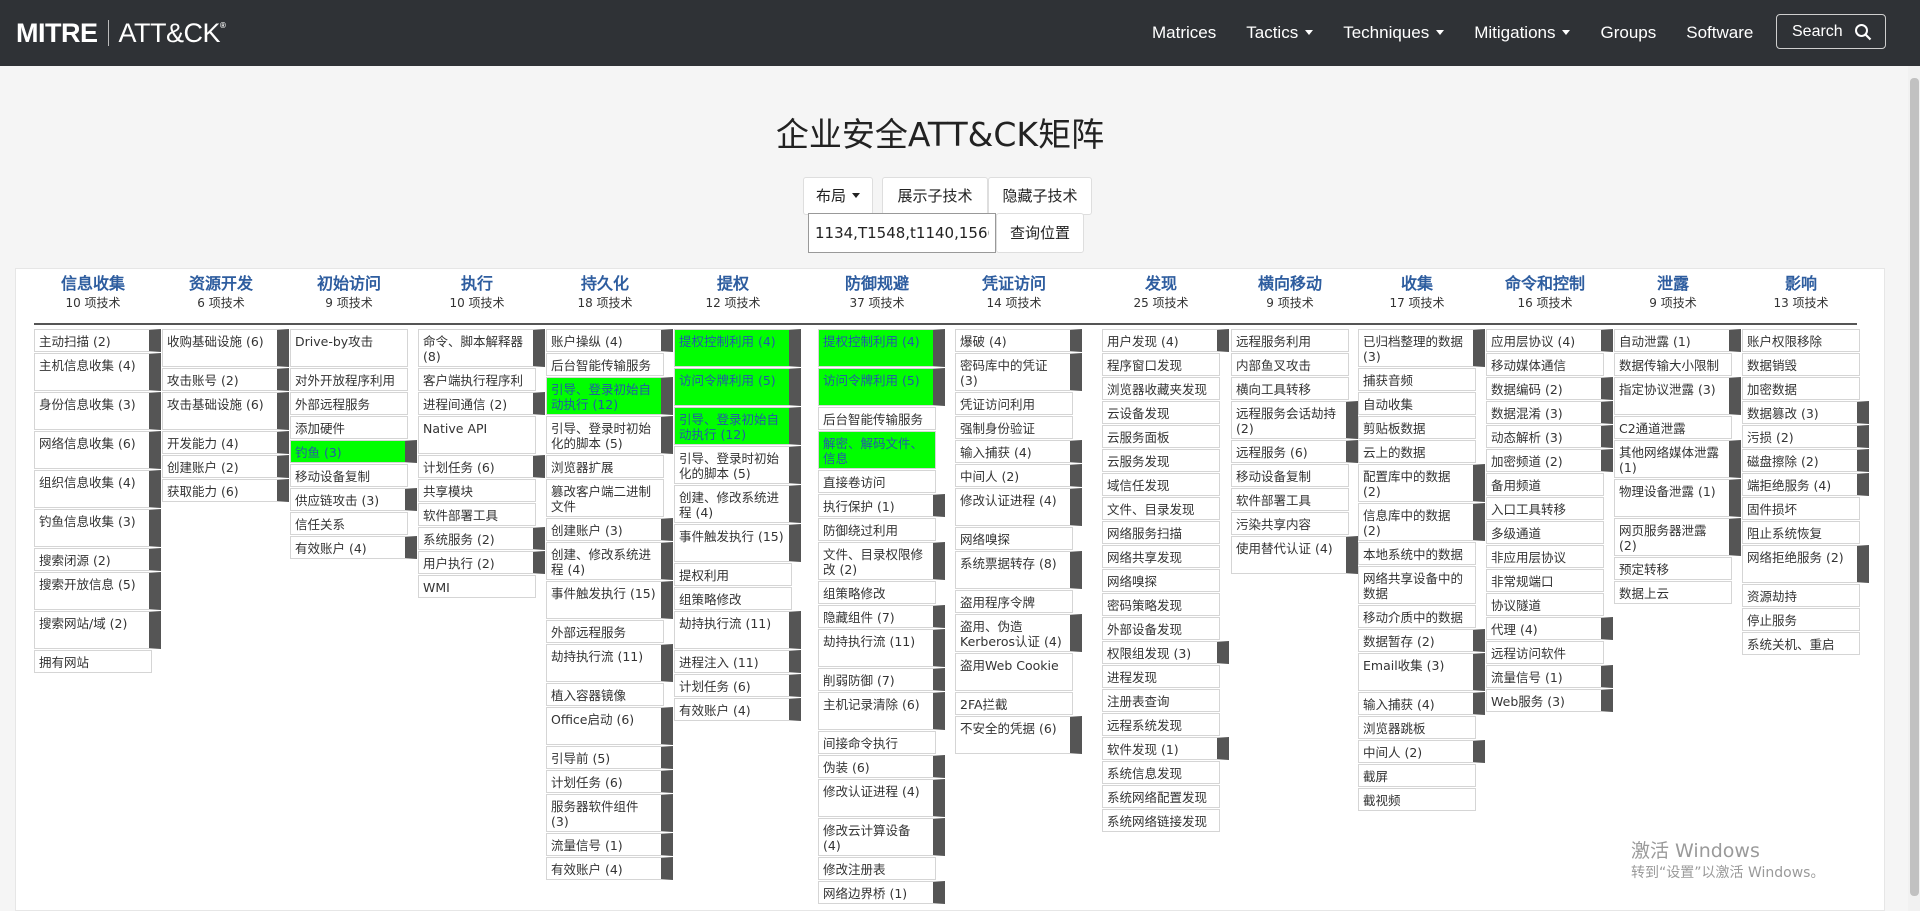 The width and height of the screenshot is (1920, 911). Describe the element at coordinates (1417, 616) in the screenshot. I see `technique-cell: 移动介质中的数据` at that location.